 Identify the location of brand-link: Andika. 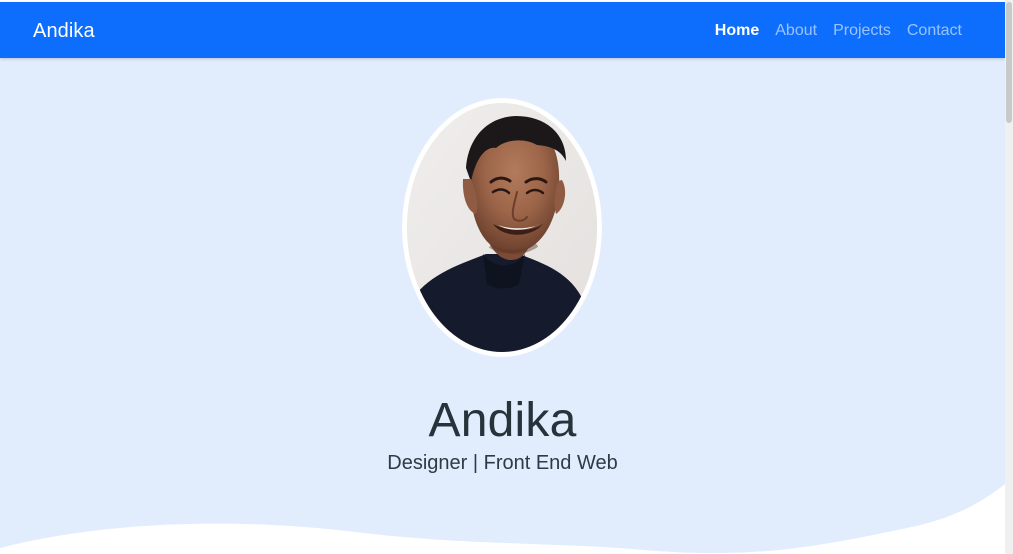
(64, 31).